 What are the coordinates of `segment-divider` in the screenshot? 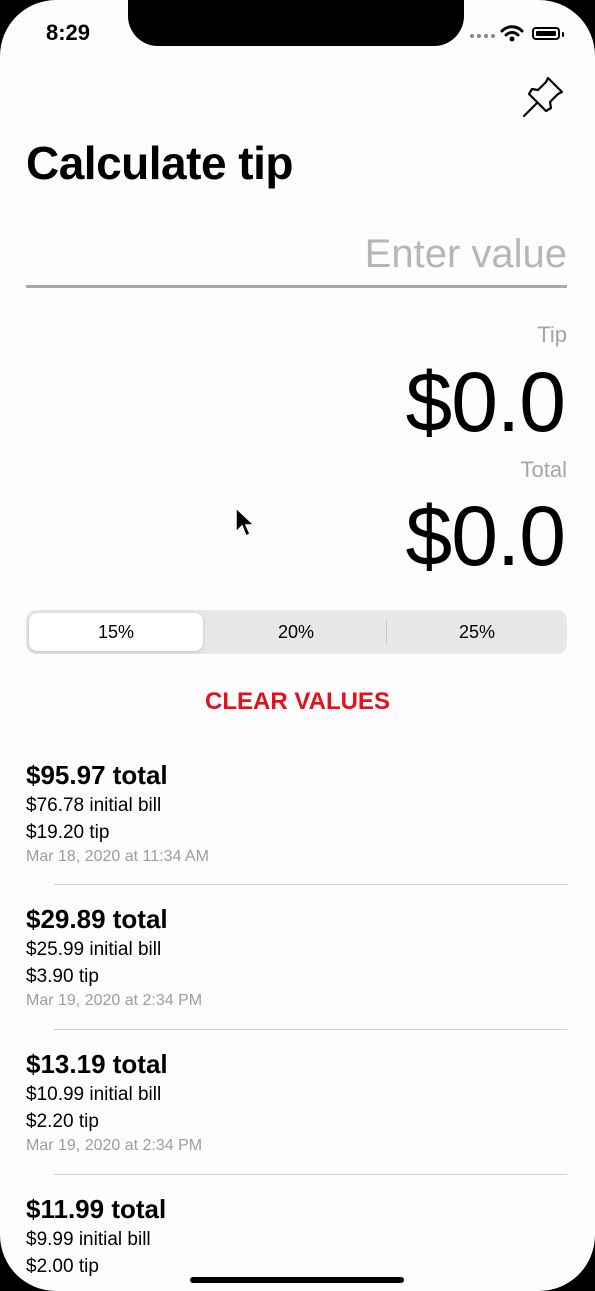 It's located at (386, 632).